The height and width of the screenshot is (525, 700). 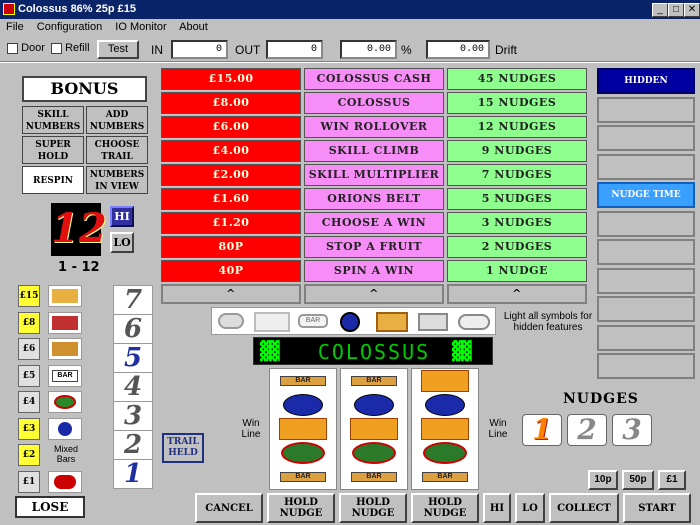 What do you see at coordinates (530, 508) in the screenshot?
I see `lo-button: LO` at bounding box center [530, 508].